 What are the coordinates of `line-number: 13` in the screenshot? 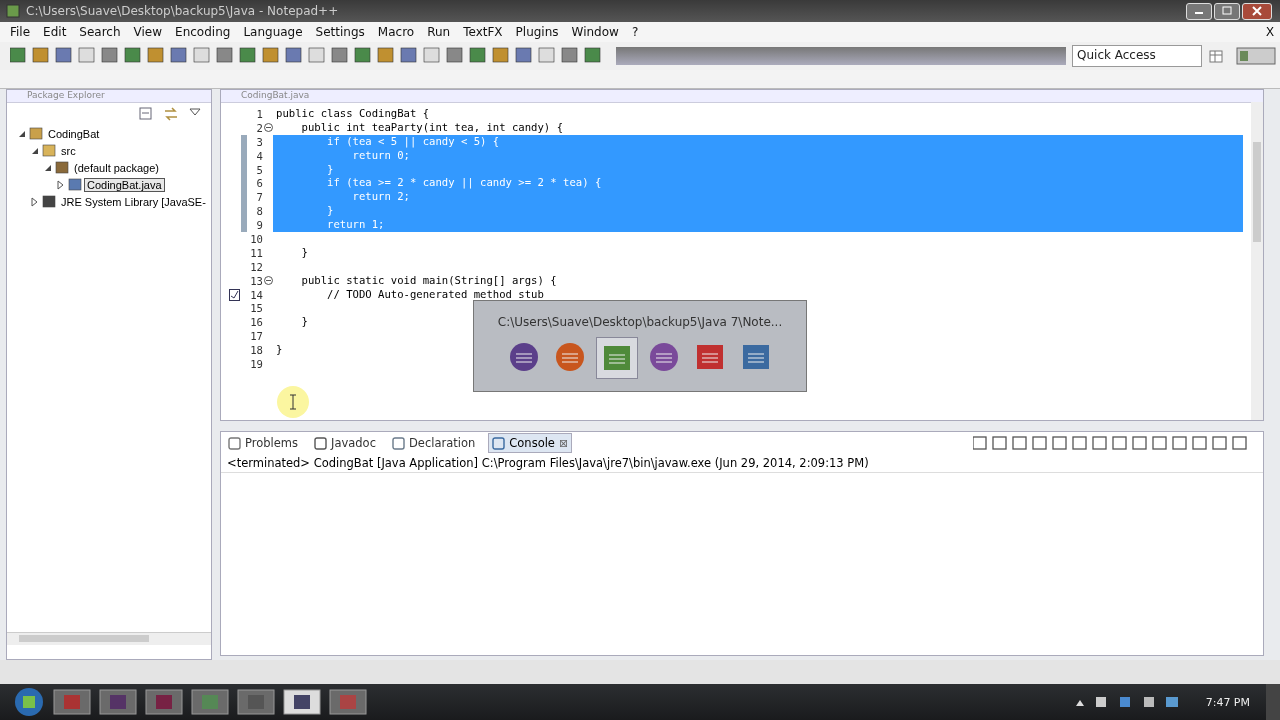 It's located at (256, 280).